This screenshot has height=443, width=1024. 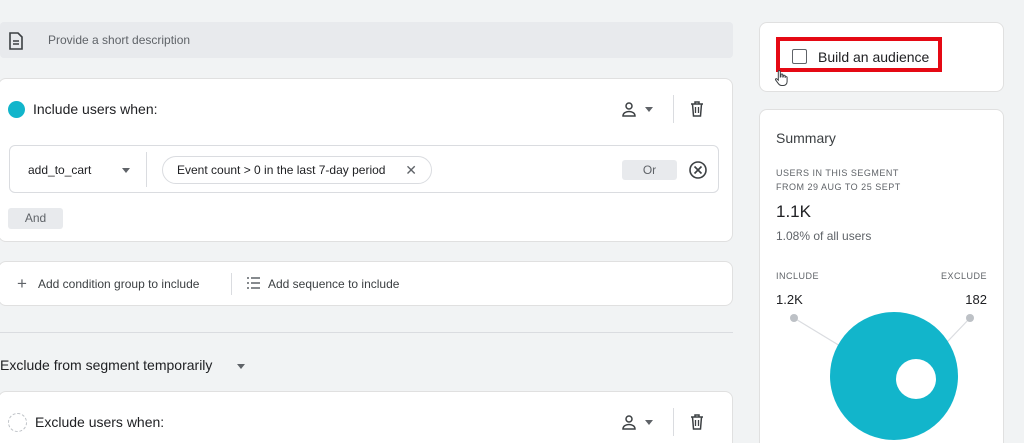 What do you see at coordinates (17, 422) in the screenshot?
I see `exclude-indicator-icon` at bounding box center [17, 422].